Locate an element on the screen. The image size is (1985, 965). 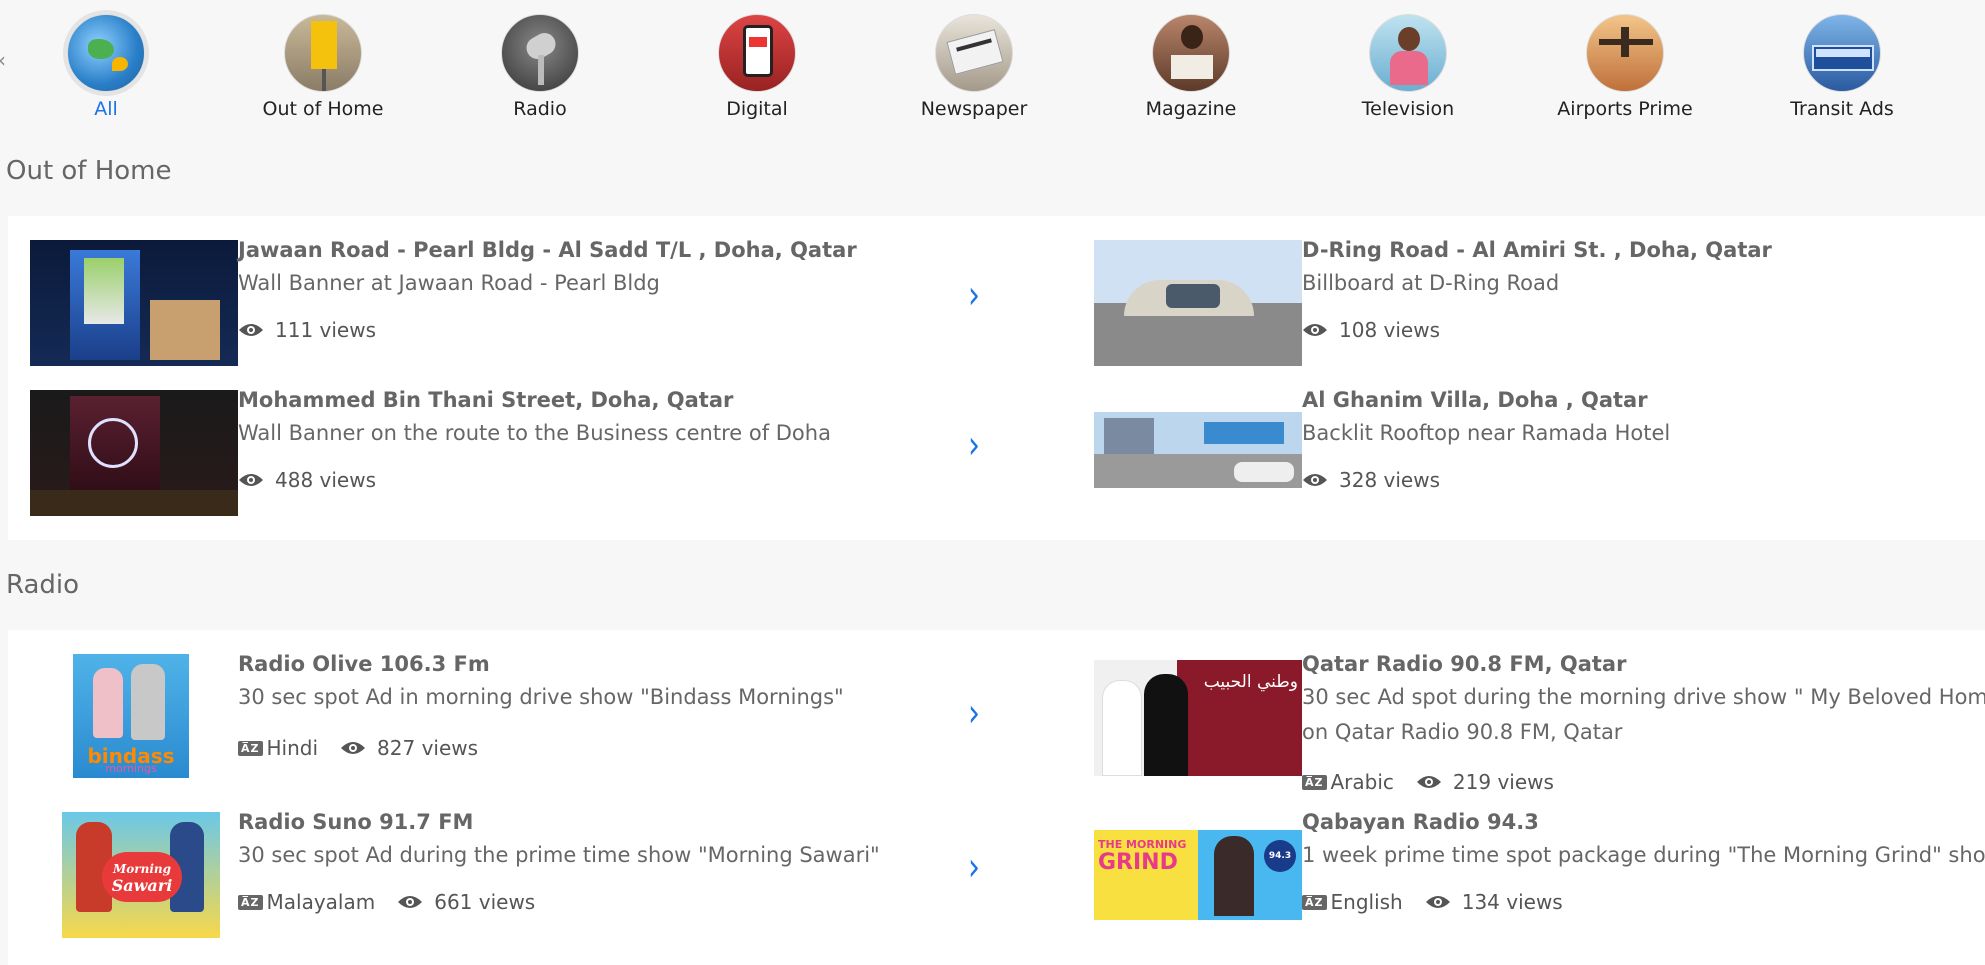
artwork-subtext: mornings is located at coordinates (131, 768).